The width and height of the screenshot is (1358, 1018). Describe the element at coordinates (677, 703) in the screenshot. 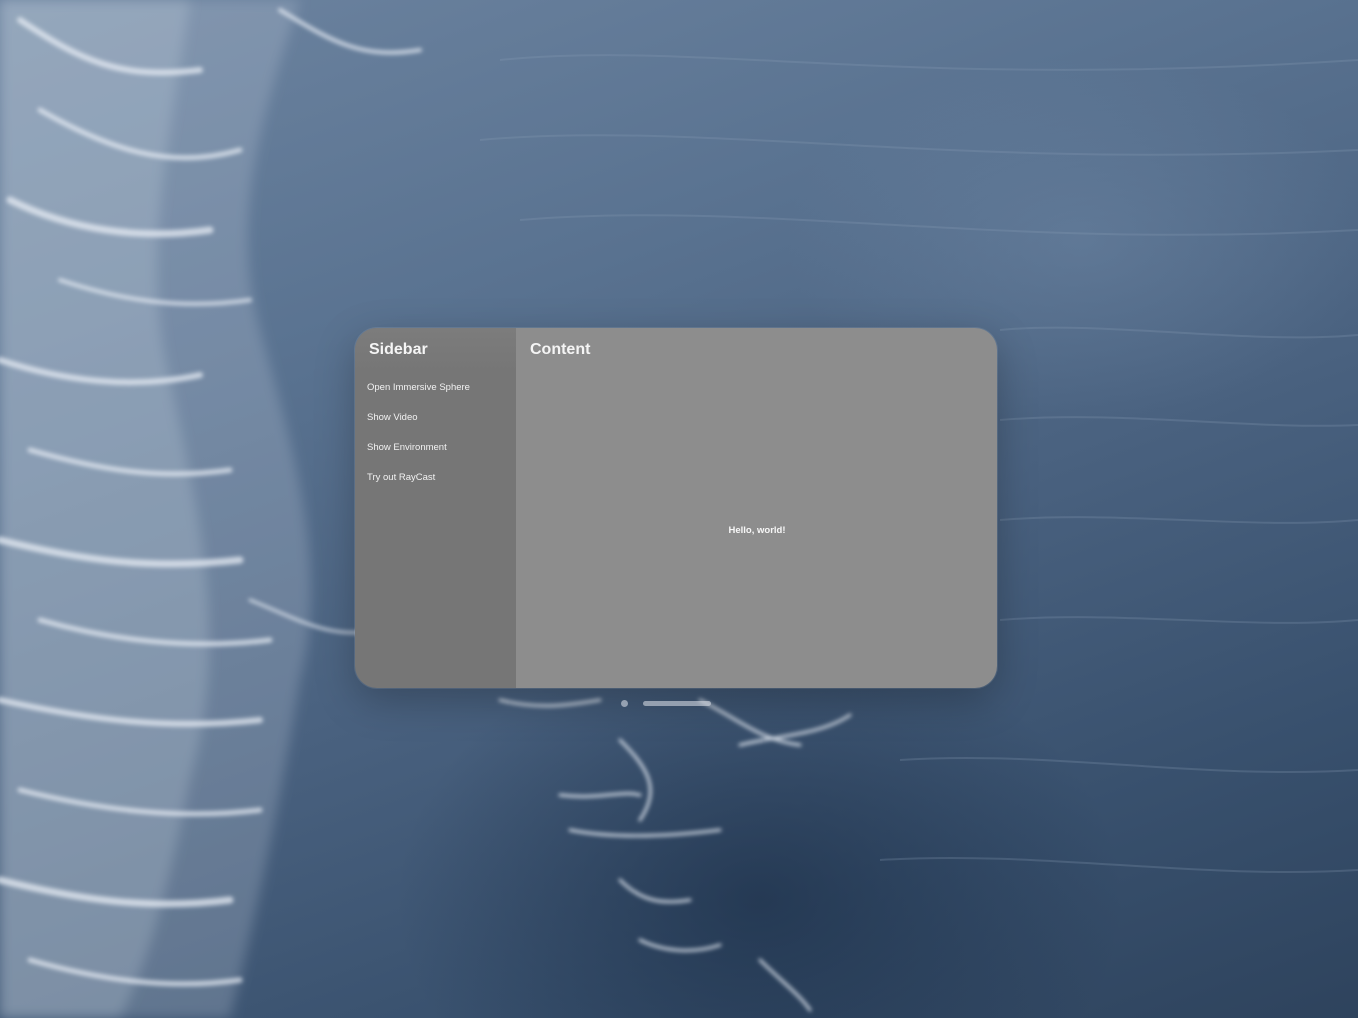

I see `window-grabber-bar-icon` at that location.